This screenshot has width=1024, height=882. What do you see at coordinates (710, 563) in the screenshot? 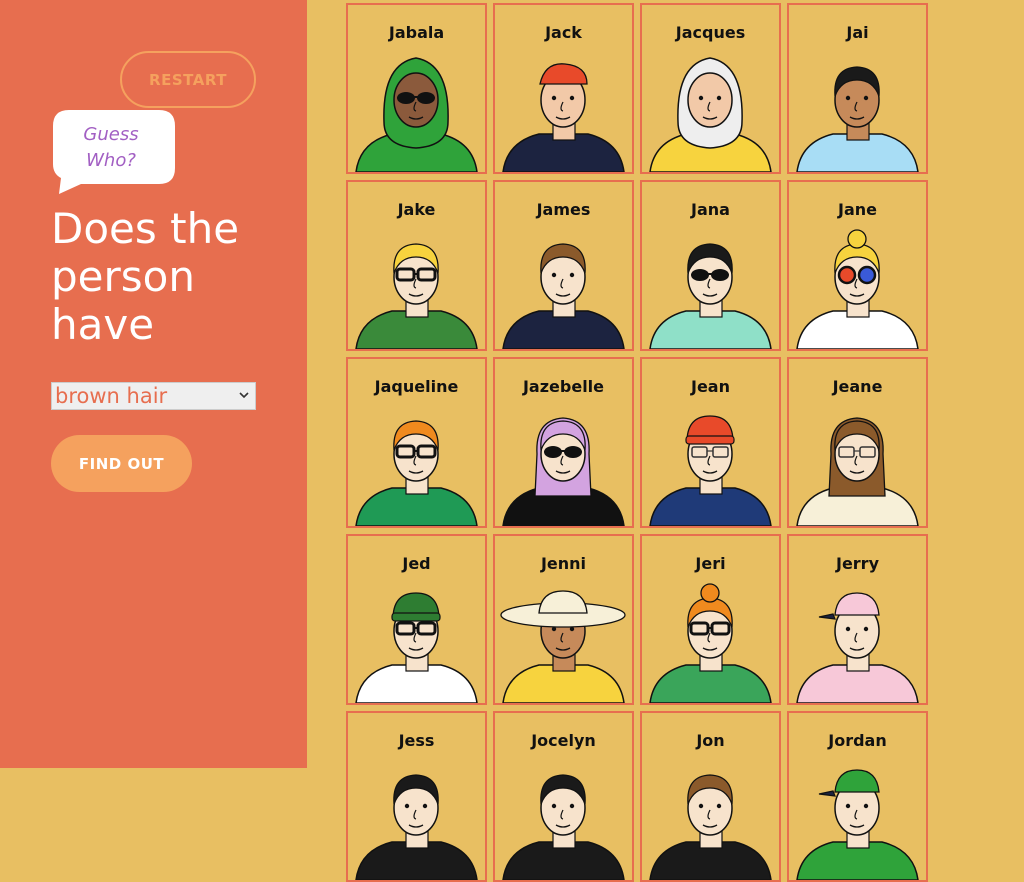
I see `character-name: Jeri` at bounding box center [710, 563].